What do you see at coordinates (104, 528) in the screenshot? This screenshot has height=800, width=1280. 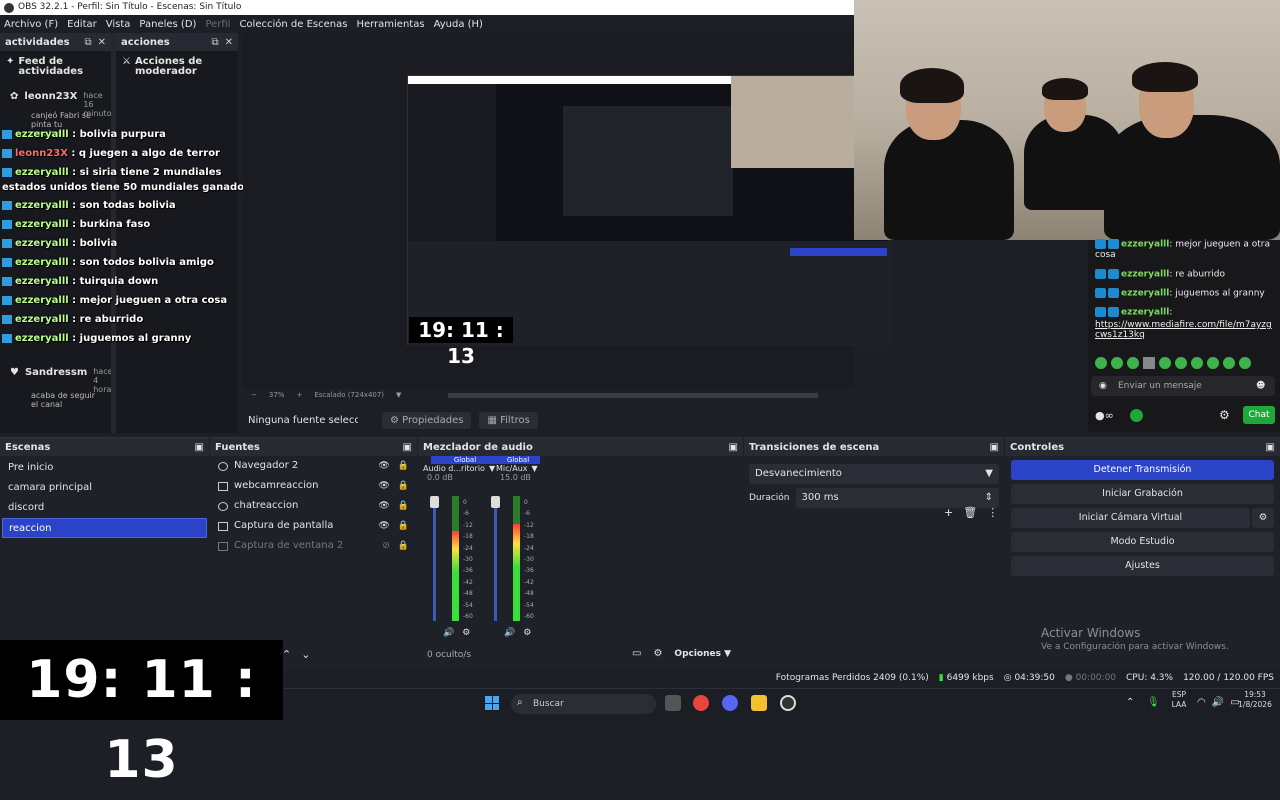 I see `scene-item-selected: reaccion` at bounding box center [104, 528].